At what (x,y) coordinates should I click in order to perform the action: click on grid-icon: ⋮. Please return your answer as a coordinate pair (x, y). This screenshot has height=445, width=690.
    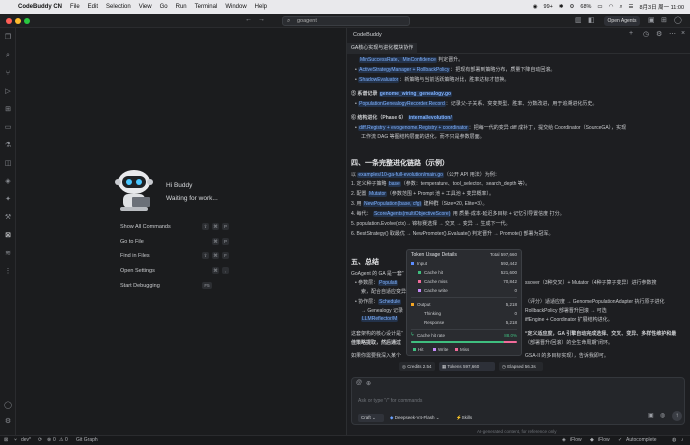
    Looking at the image, I should click on (8, 272).